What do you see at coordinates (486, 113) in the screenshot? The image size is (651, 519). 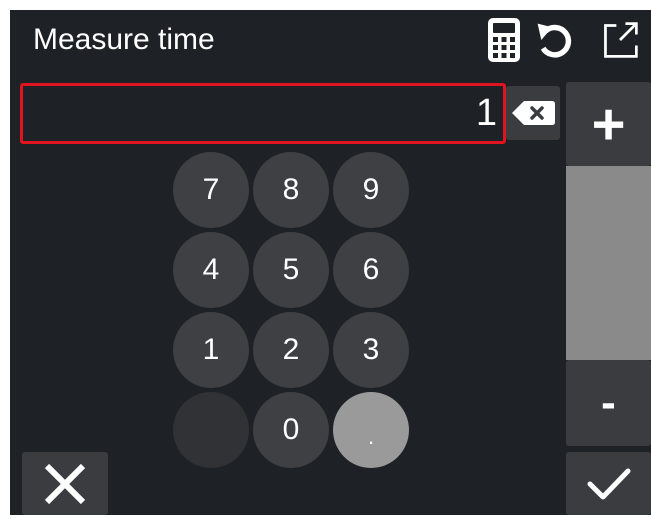 I see `value-text: 1` at bounding box center [486, 113].